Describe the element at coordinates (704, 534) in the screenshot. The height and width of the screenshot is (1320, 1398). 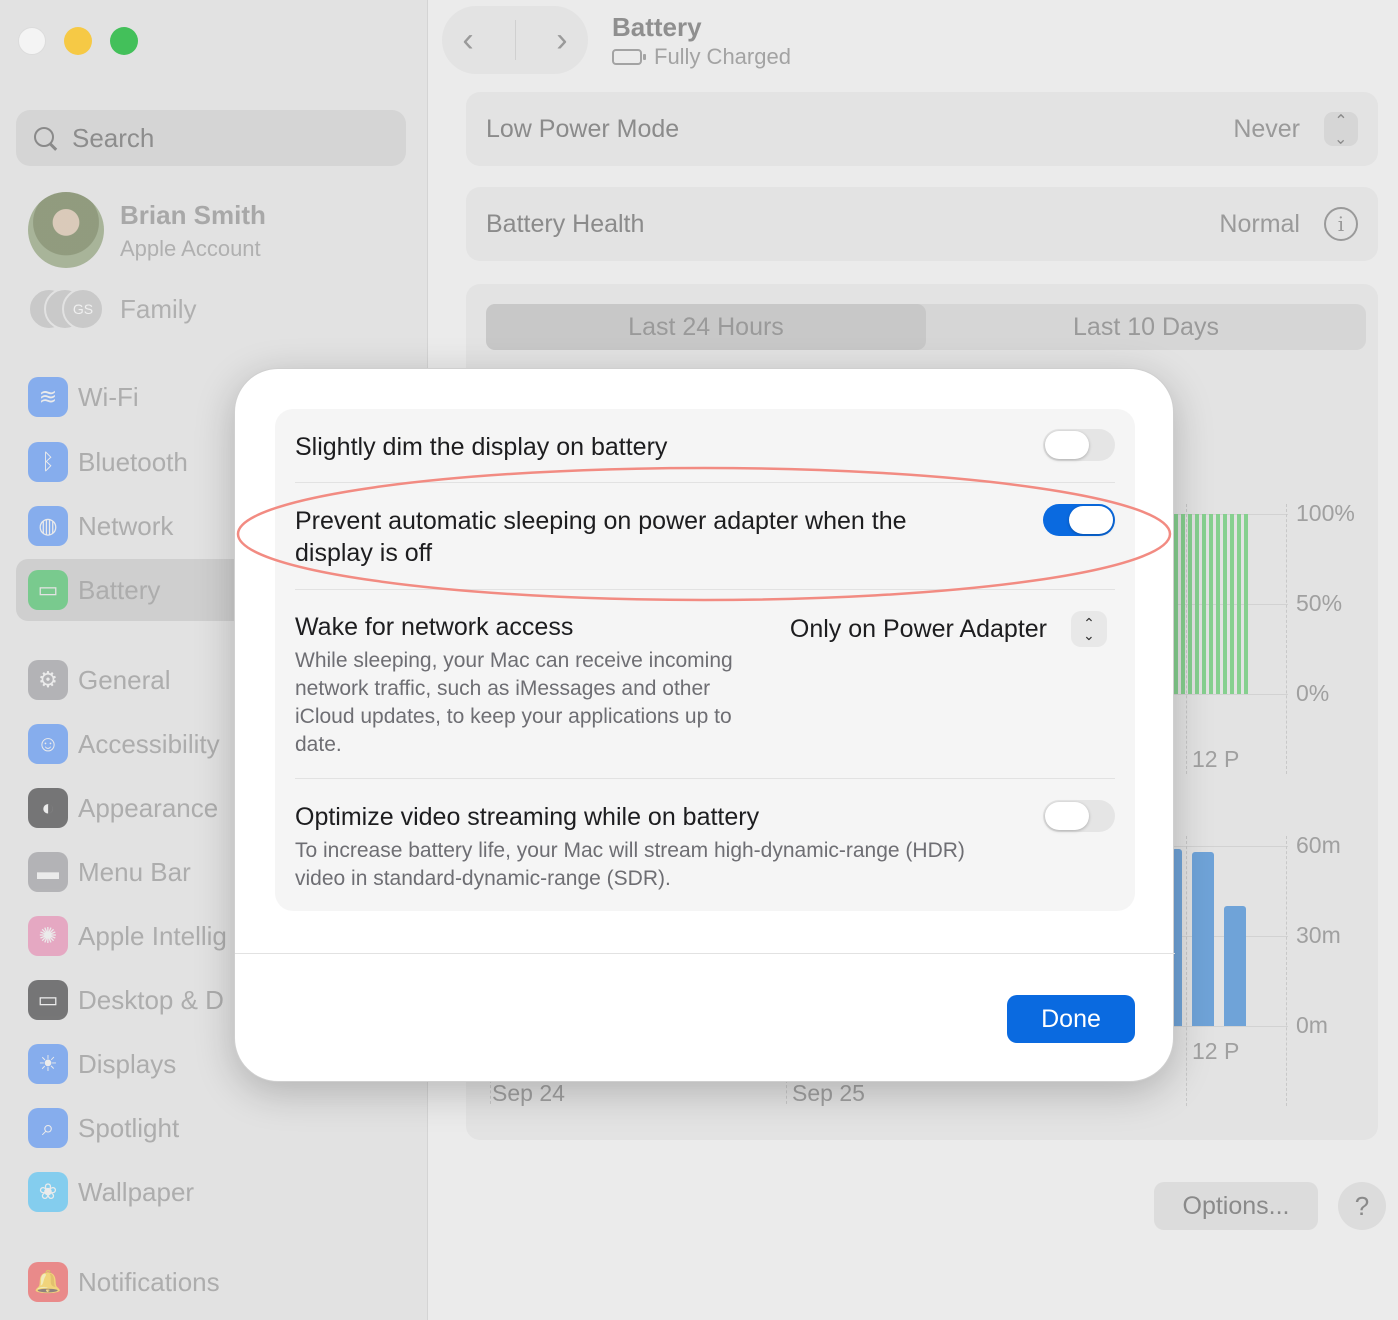
I see `highlight-annotation` at that location.